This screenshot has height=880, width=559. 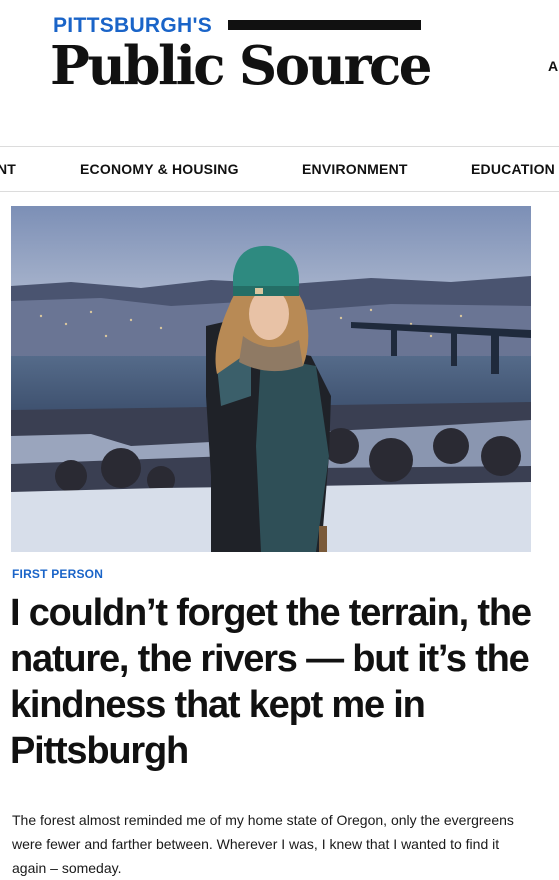 What do you see at coordinates (553, 66) in the screenshot?
I see `header-edge-text: A` at bounding box center [553, 66].